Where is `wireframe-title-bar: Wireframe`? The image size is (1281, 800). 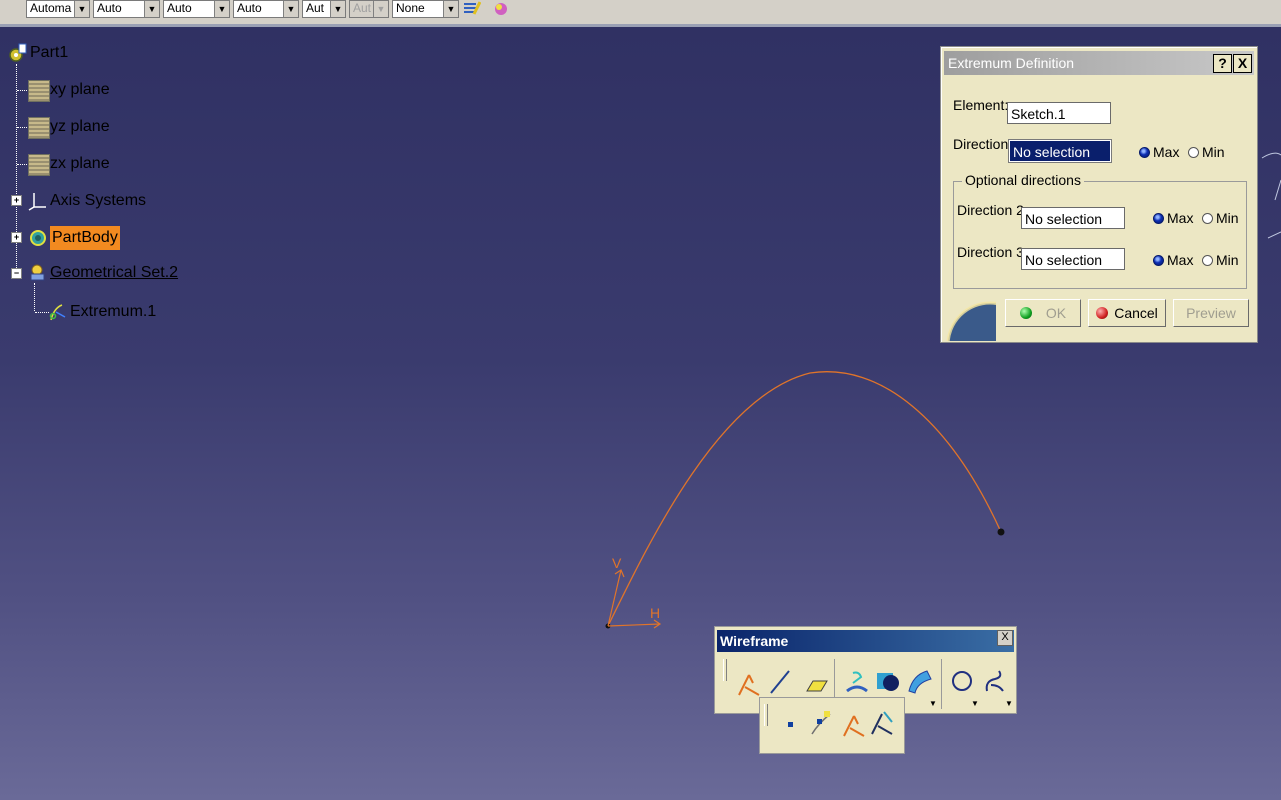
wireframe-title-bar: Wireframe is located at coordinates (865, 641).